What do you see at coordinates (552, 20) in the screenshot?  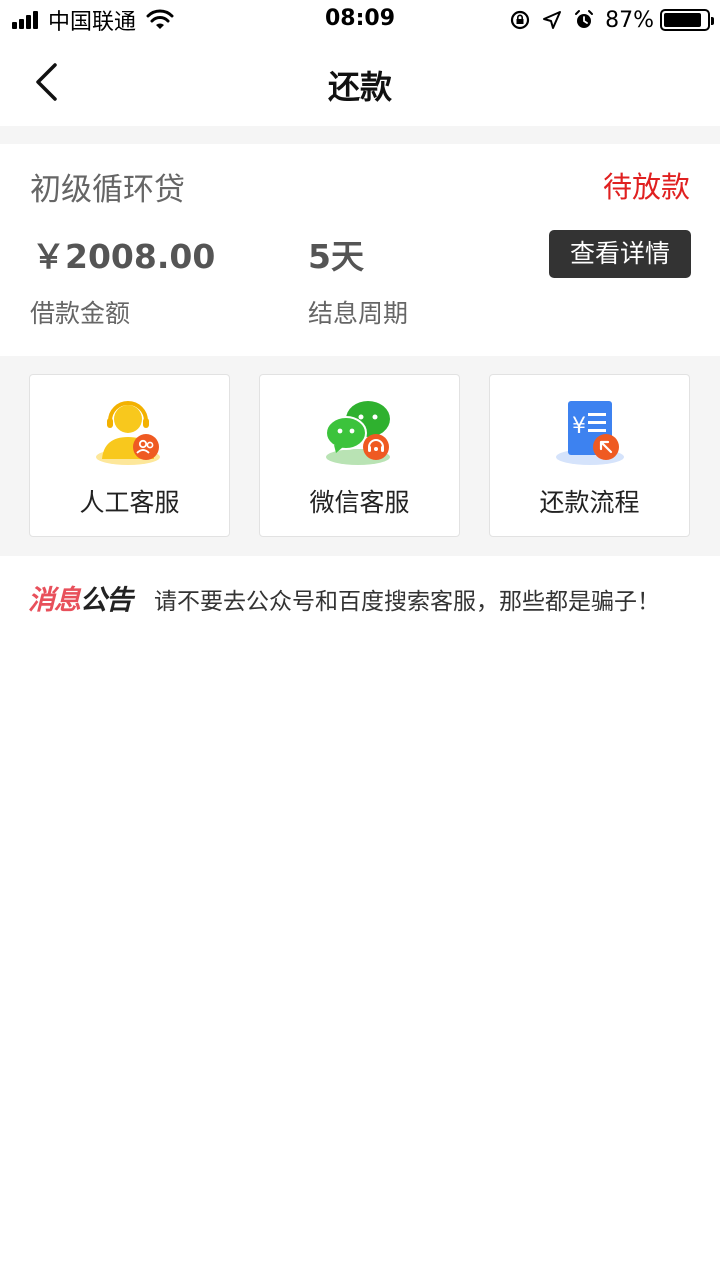 I see `location-arrow-icon` at bounding box center [552, 20].